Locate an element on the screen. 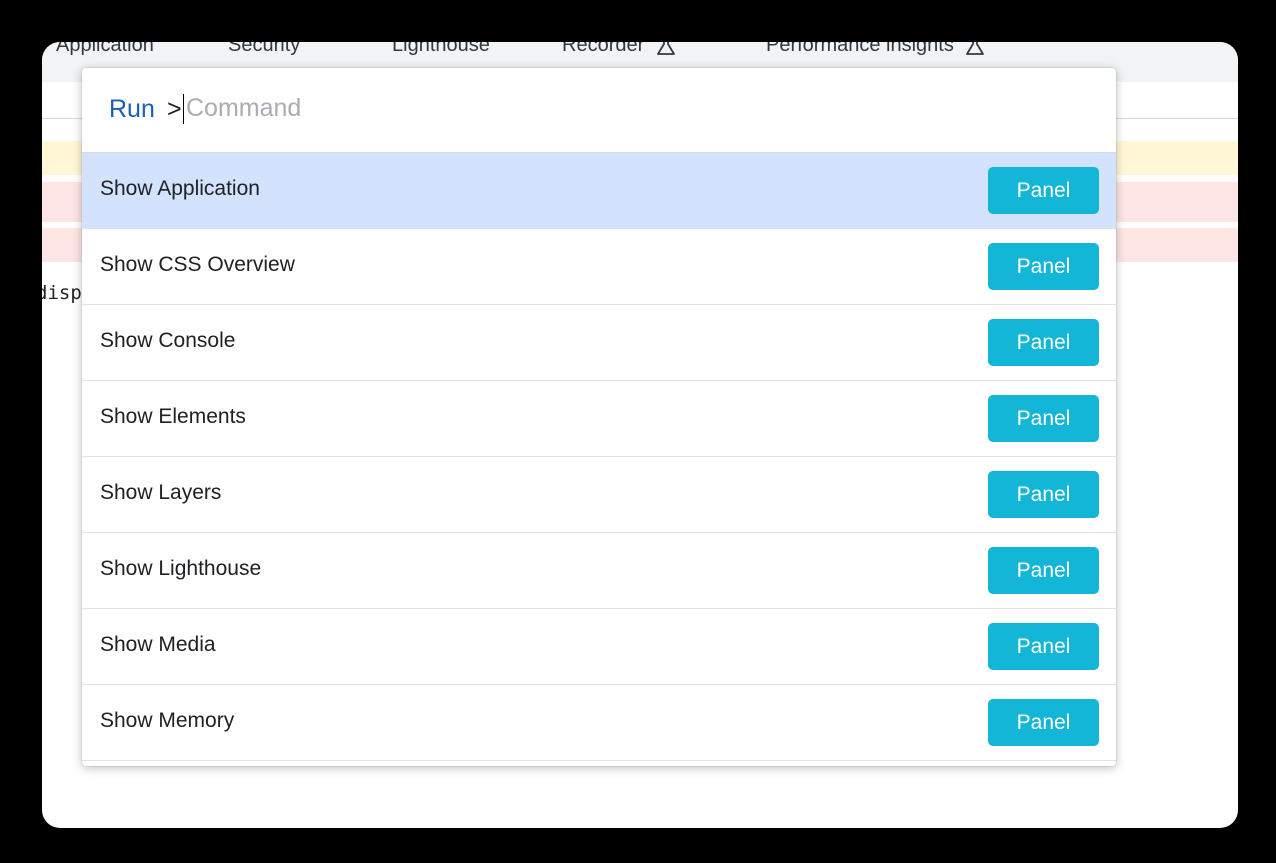 This screenshot has width=1276, height=863. tab-label: Lighthouse is located at coordinates (441, 49).